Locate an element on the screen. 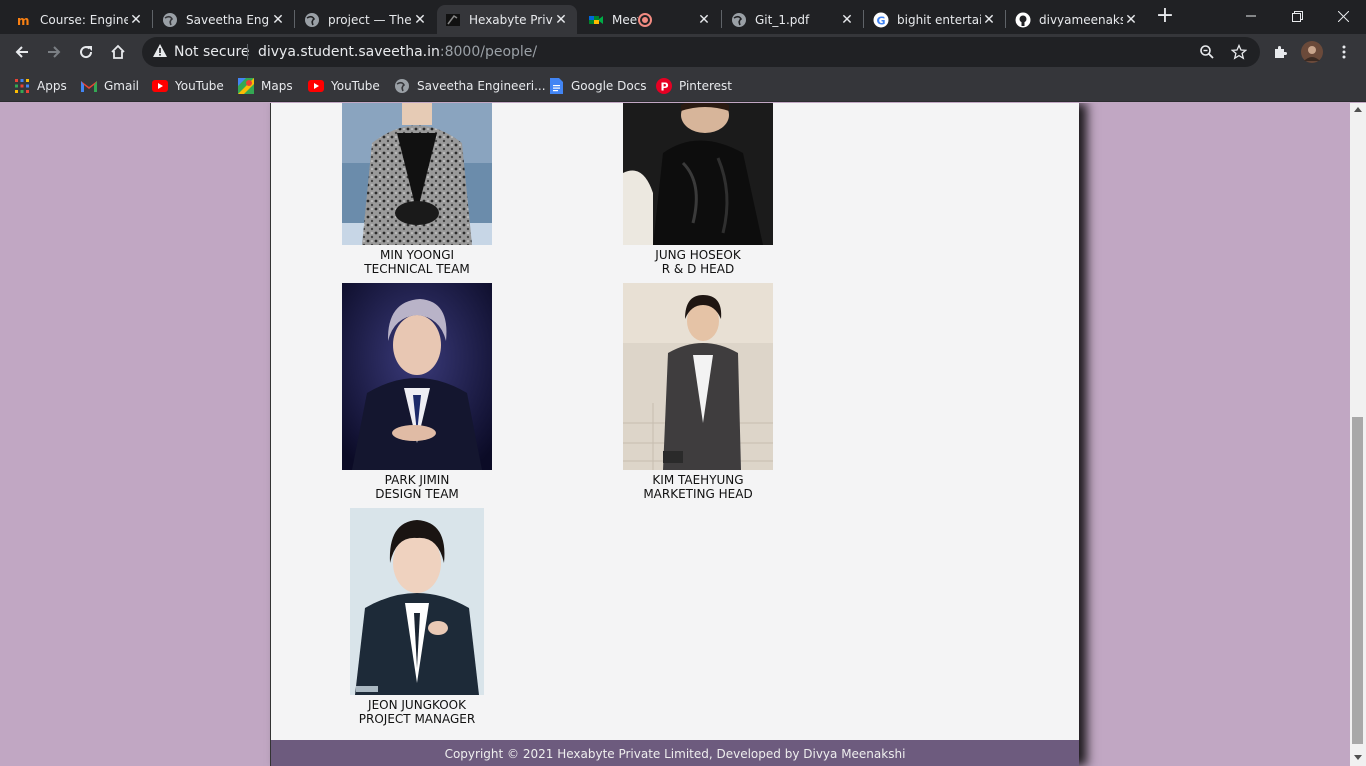 The height and width of the screenshot is (766, 1366). bookmark-maps: Maps is located at coordinates (265, 86).